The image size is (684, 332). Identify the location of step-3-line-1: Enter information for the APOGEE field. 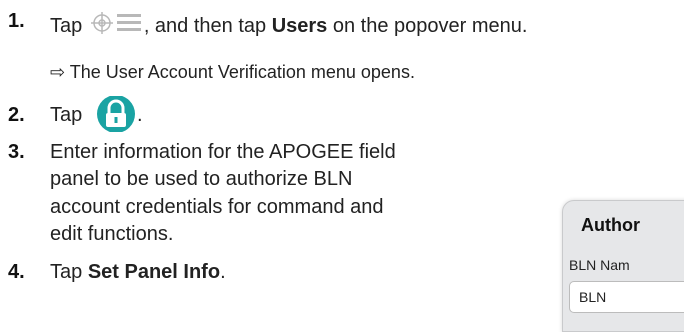
(223, 152).